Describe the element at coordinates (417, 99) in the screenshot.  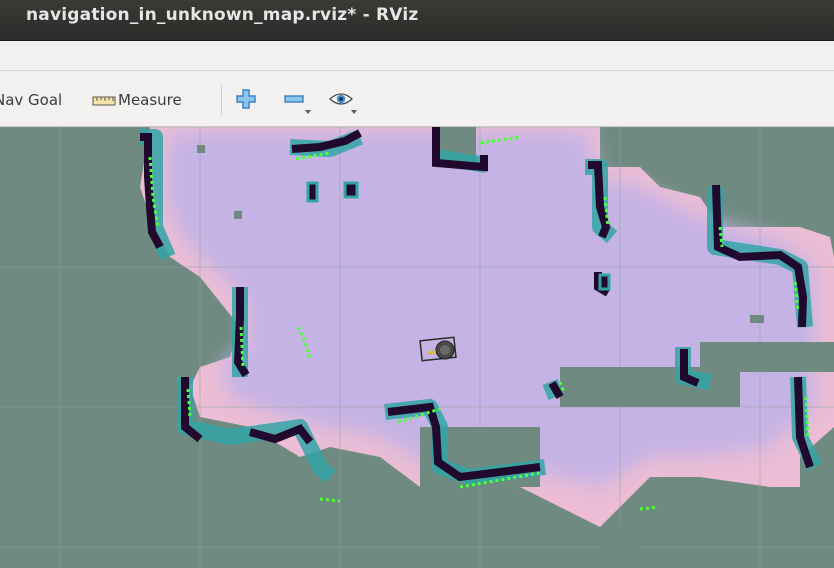
I see `tools-toolbar: Nav Goal Measure` at that location.